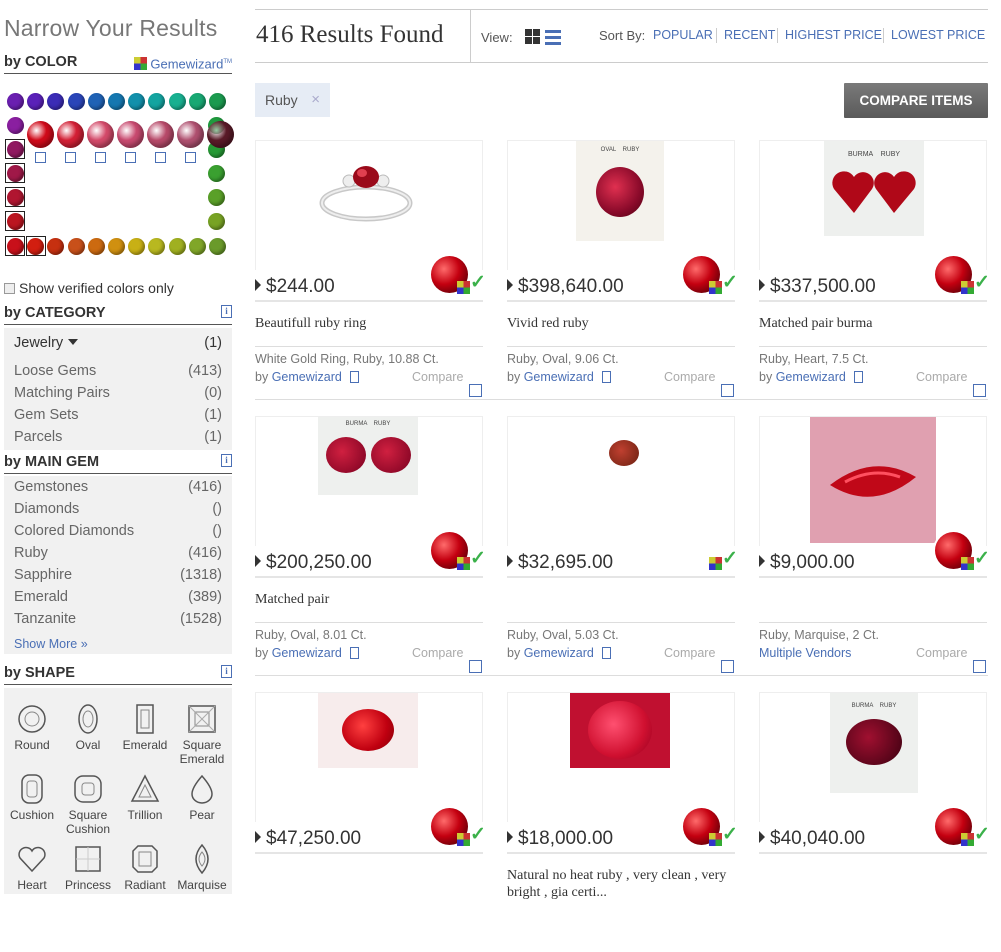 The image size is (1001, 952). What do you see at coordinates (51, 644) in the screenshot?
I see `show-more-link: Show More »` at bounding box center [51, 644].